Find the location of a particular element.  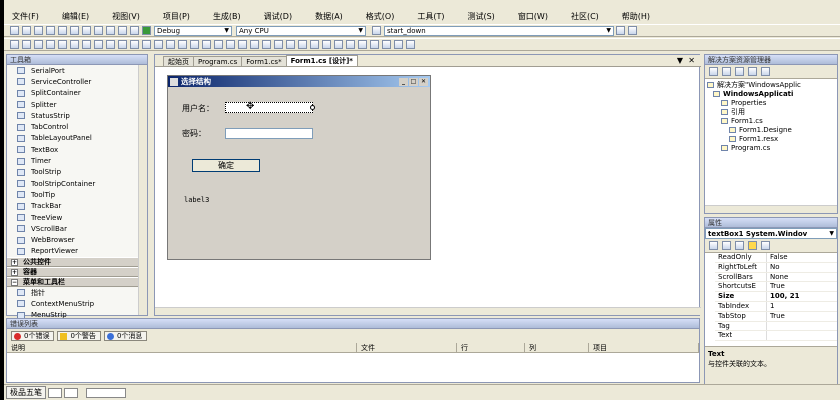

toolbox-item: ToolStrip is located at coordinates (77, 172).